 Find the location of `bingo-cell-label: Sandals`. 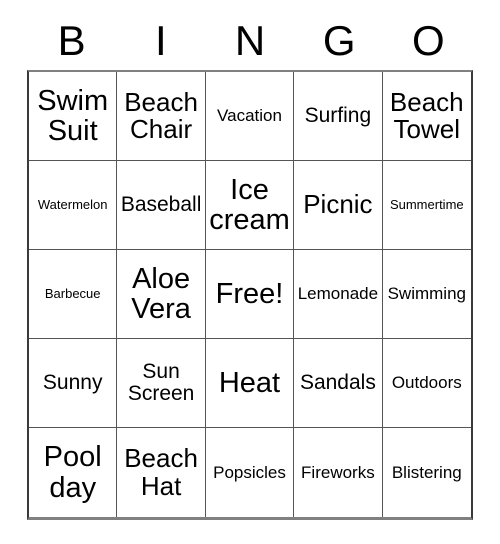

bingo-cell-label: Sandals is located at coordinates (337, 383).